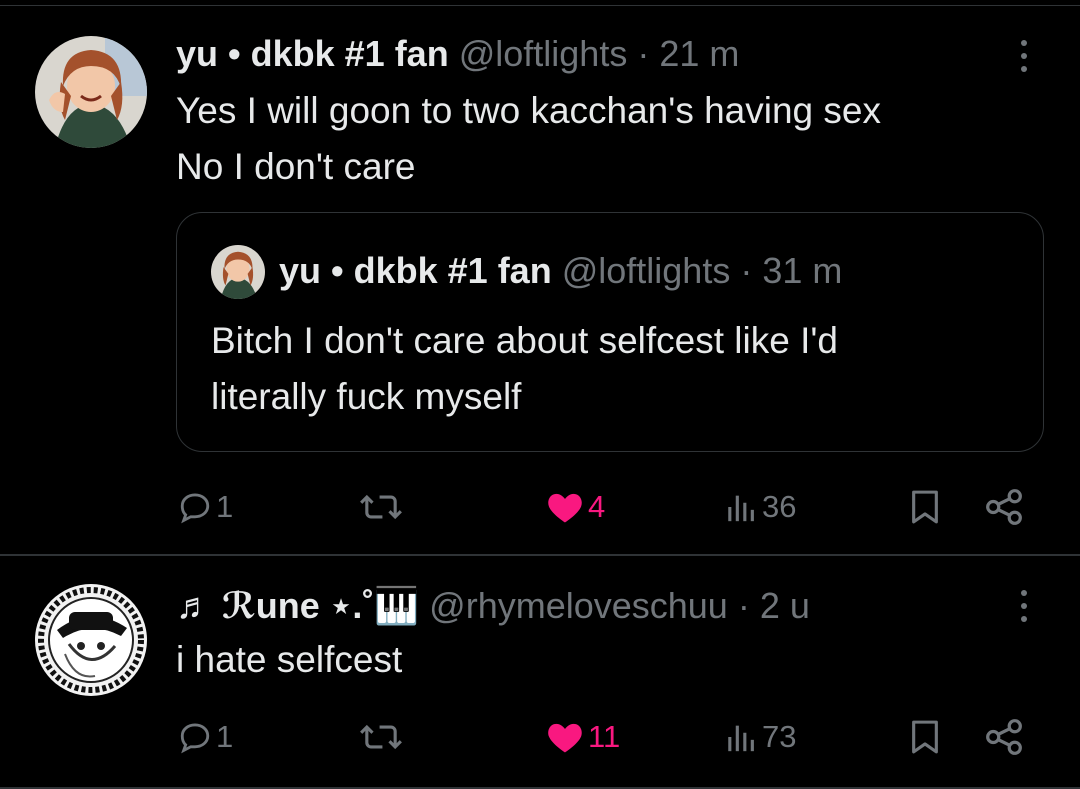  Describe the element at coordinates (543, 53) in the screenshot. I see `author-handle: @loftlights` at that location.